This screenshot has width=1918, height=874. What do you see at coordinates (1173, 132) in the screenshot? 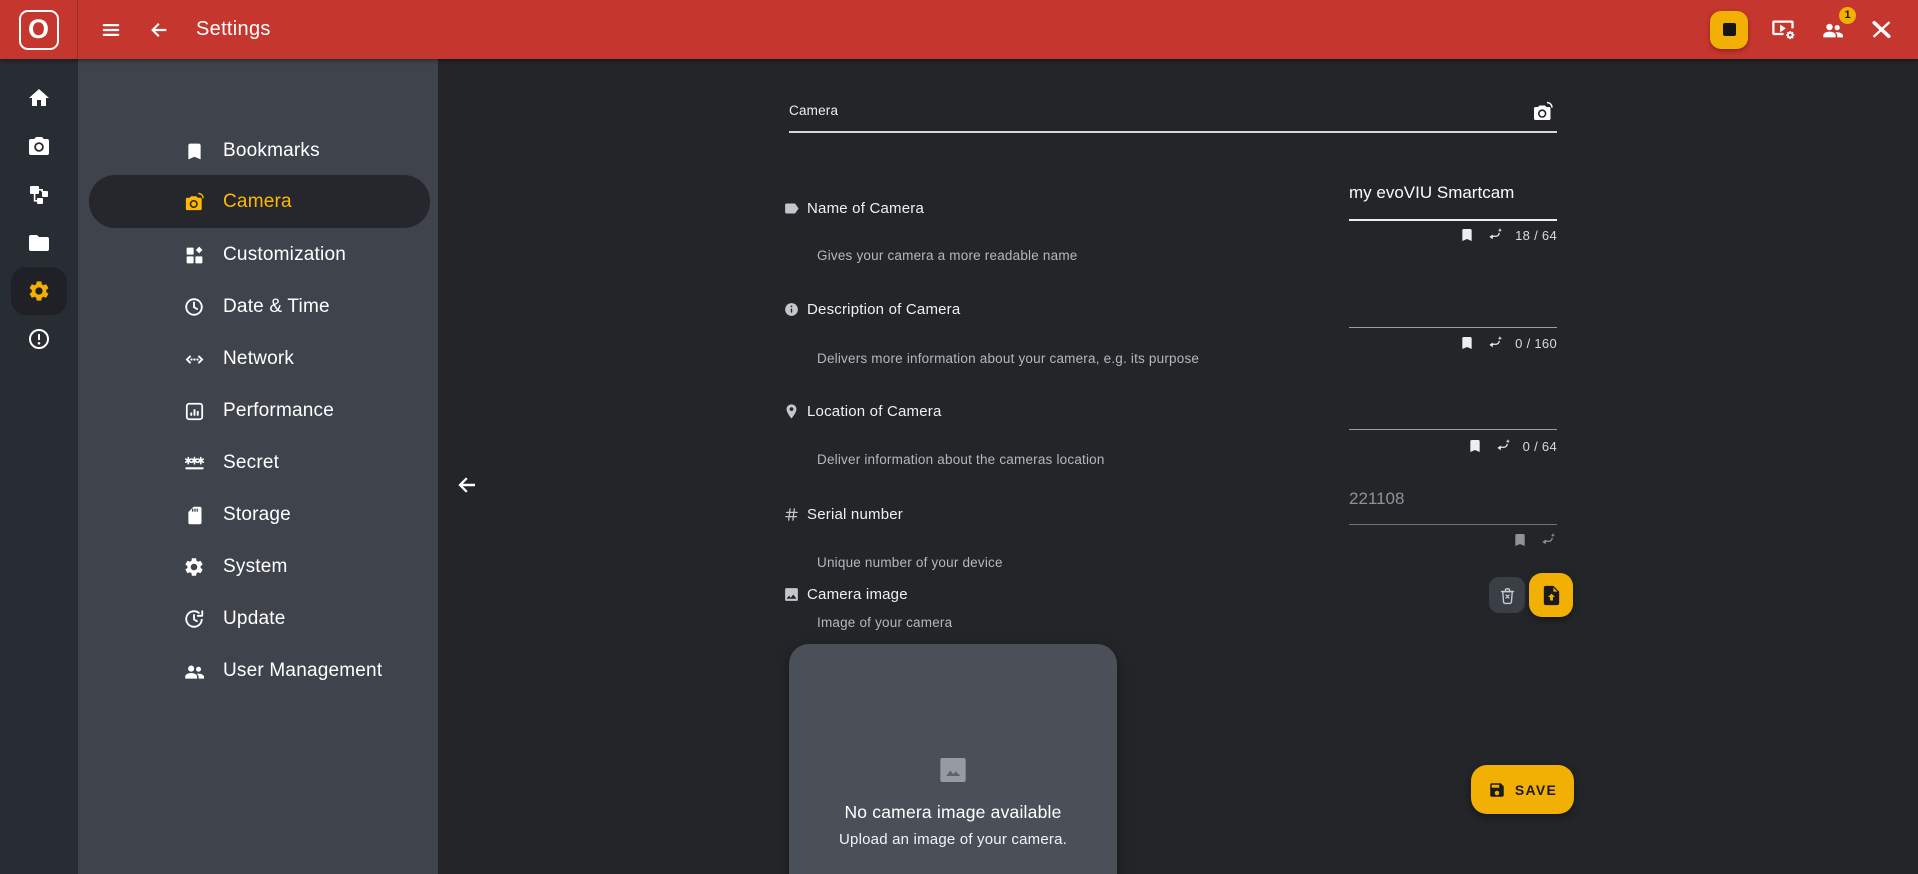
I see `section-underline` at bounding box center [1173, 132].